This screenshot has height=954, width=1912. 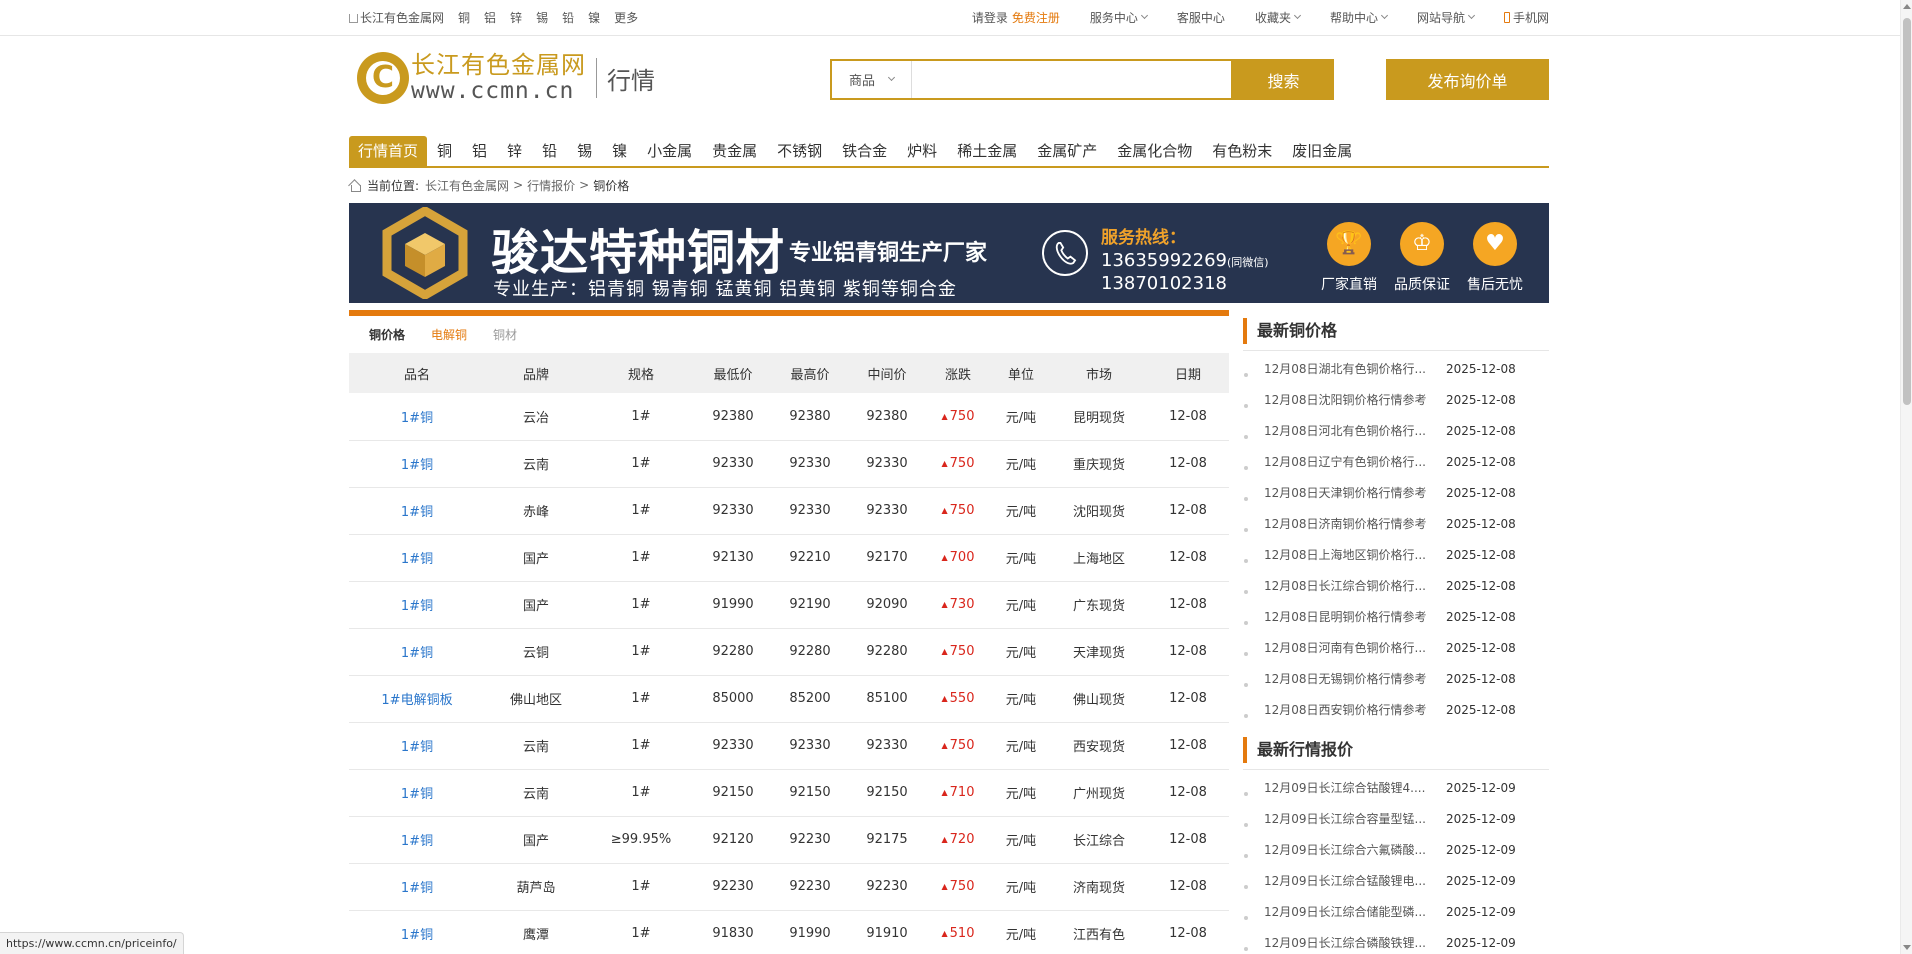 I want to click on help-center-menu: 帮助中心, so click(x=1359, y=17).